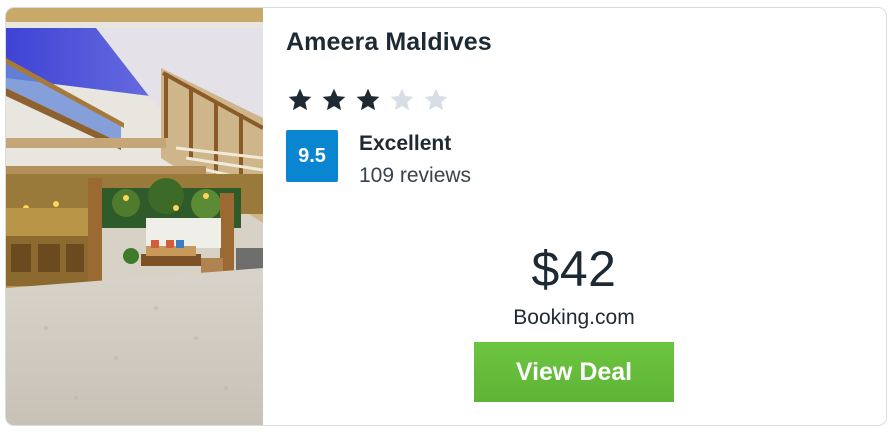 The width and height of the screenshot is (894, 434). I want to click on rating-label: Excellent, so click(405, 143).